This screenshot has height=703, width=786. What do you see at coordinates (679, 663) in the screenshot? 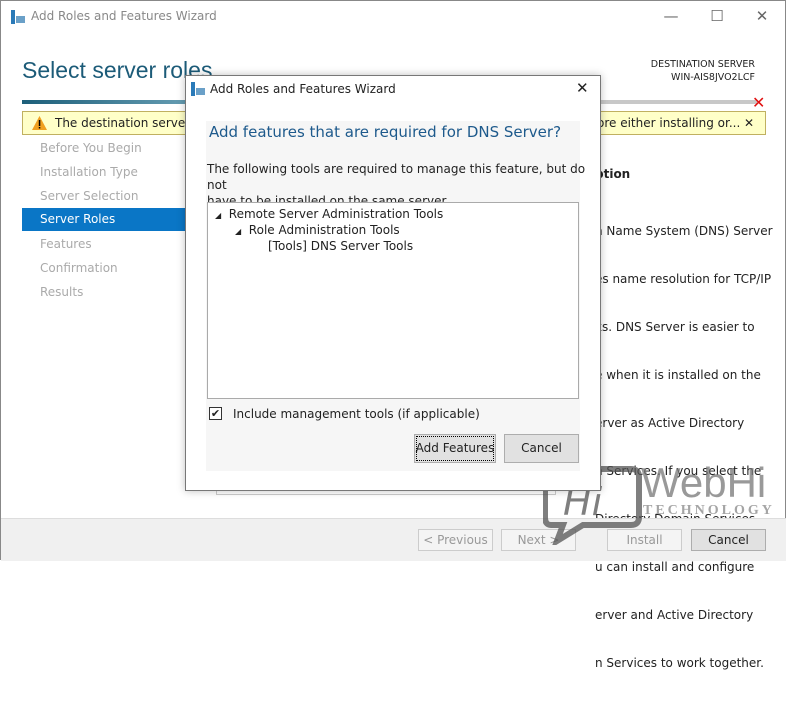
I see `description-line: n Services to work together.` at bounding box center [679, 663].